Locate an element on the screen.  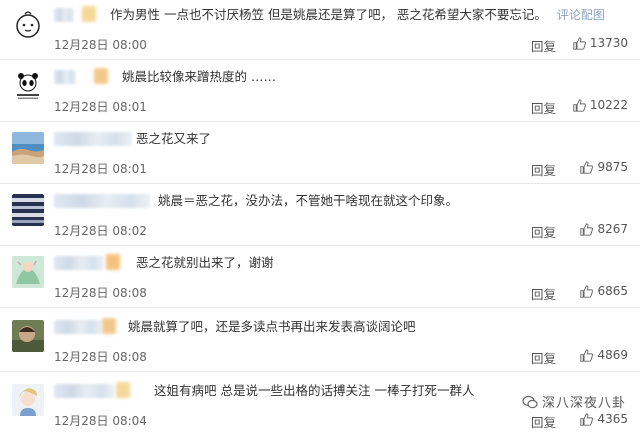
comment-image-link: 评论配图 is located at coordinates (581, 15).